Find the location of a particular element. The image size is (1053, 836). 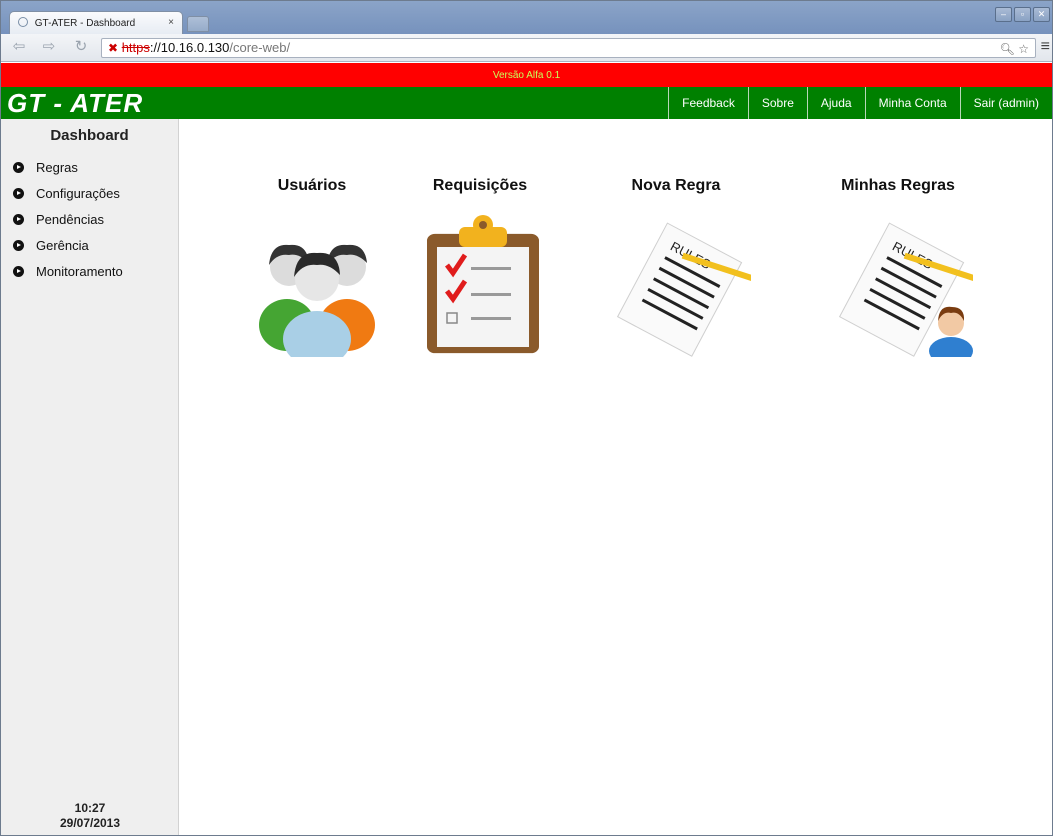

browser-tab: GT-ATER - Dashboard × is located at coordinates (96, 22).